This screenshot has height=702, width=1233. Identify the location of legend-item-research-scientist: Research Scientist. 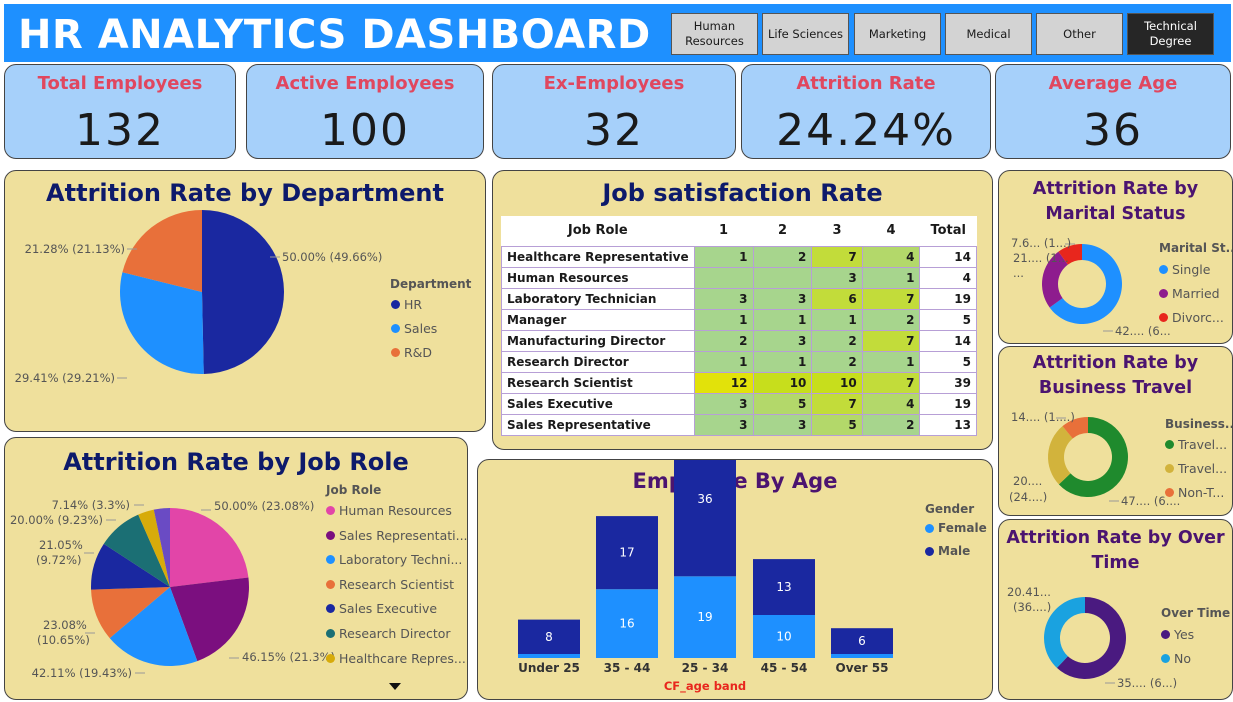
(390, 584).